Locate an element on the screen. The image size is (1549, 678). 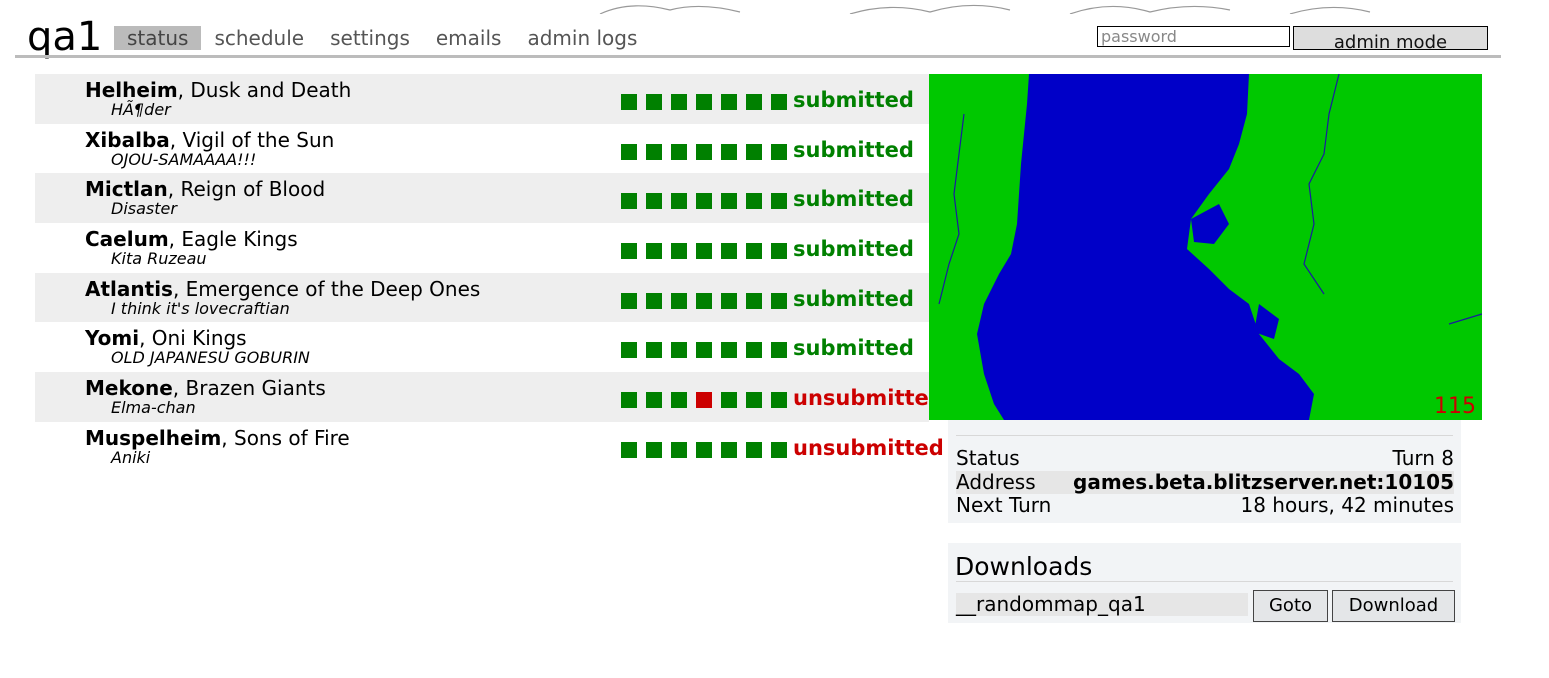
nation-name: Caelum, Eagle Kings is located at coordinates (191, 239).